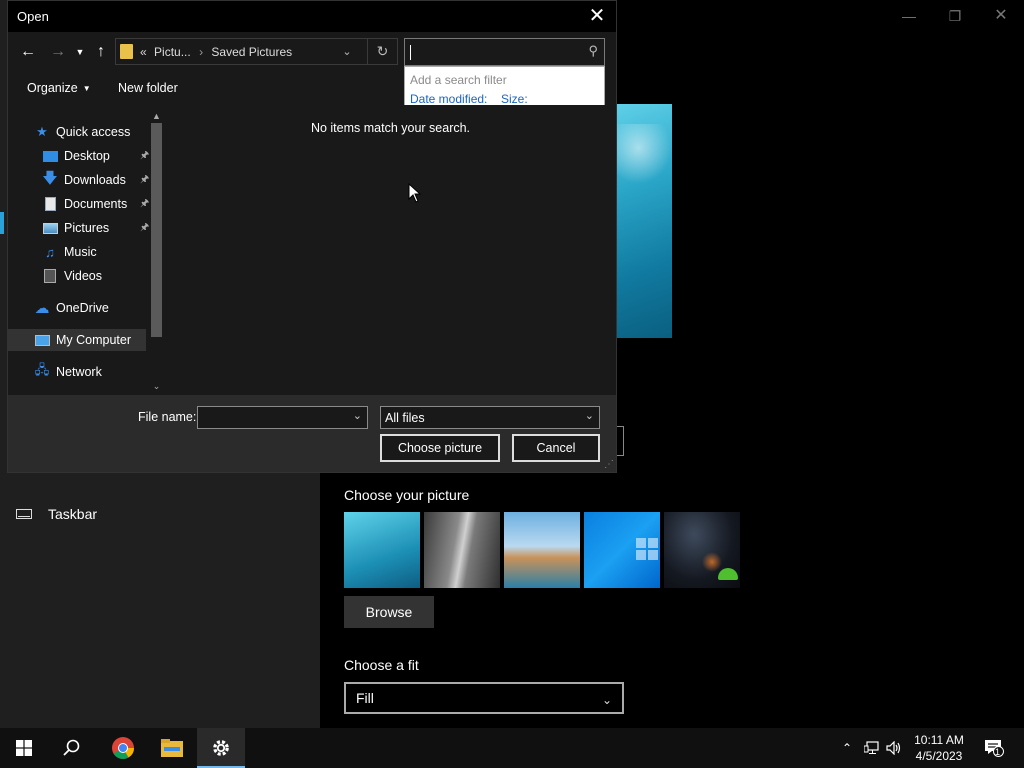 Image resolution: width=1024 pixels, height=768 pixels. I want to click on organize-button: Organize ▼, so click(59, 88).